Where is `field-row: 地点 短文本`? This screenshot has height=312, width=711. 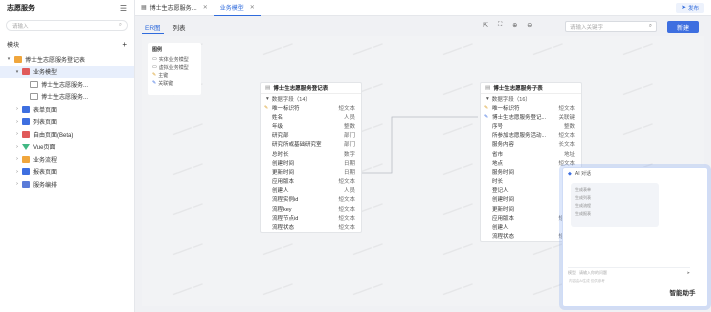 field-row: 地点 短文本 is located at coordinates (531, 162).